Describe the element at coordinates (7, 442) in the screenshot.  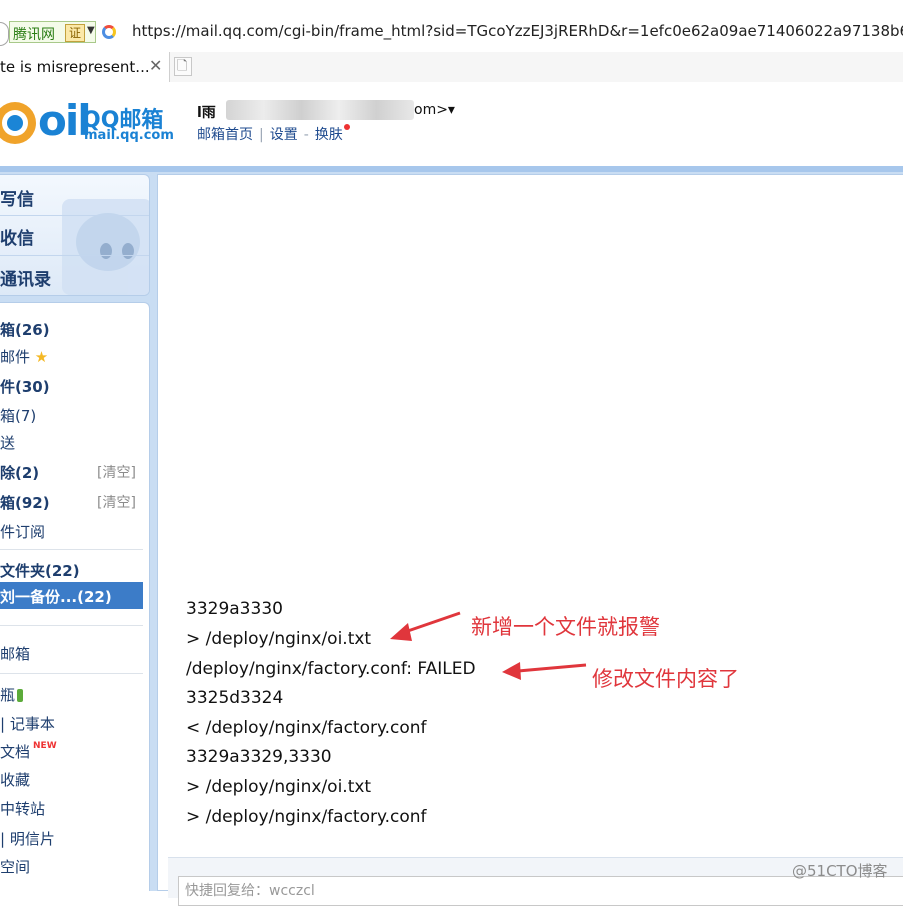
I see `sidebar-item-sending: 送` at that location.